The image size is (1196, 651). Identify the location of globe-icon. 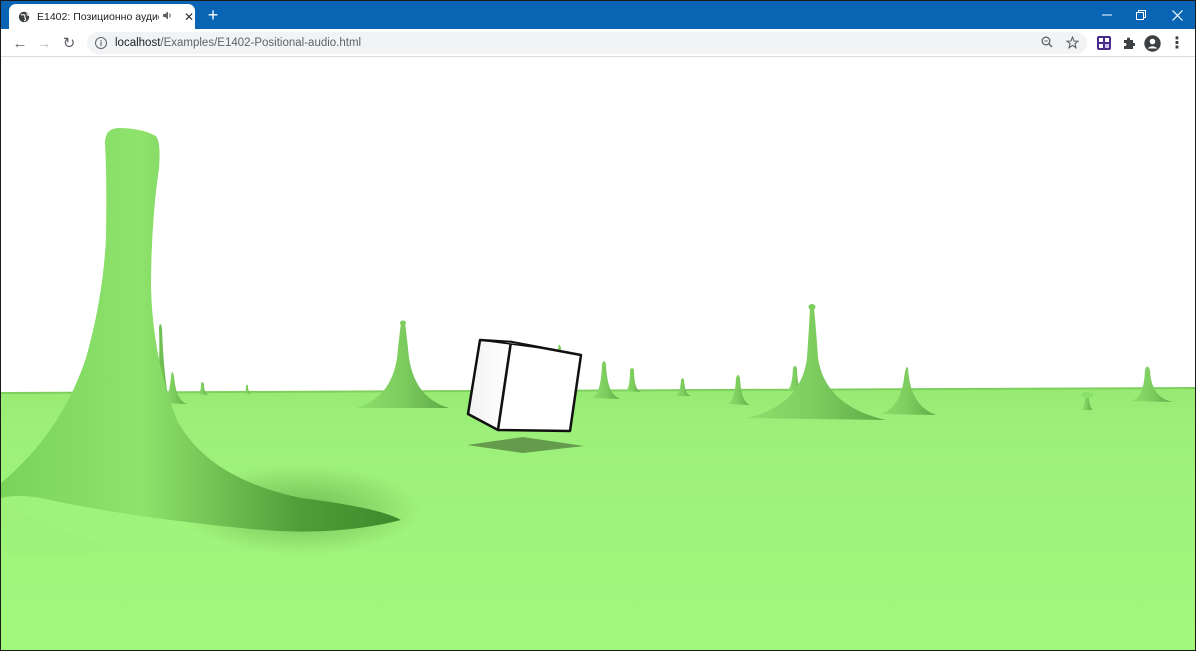
(24, 17).